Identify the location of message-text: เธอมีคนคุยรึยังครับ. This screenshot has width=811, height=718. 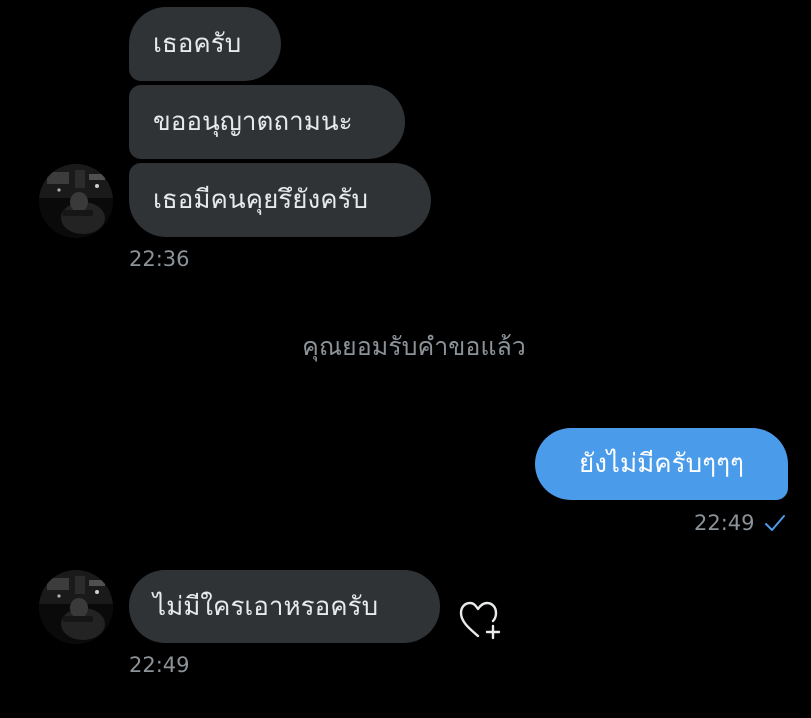
(261, 200).